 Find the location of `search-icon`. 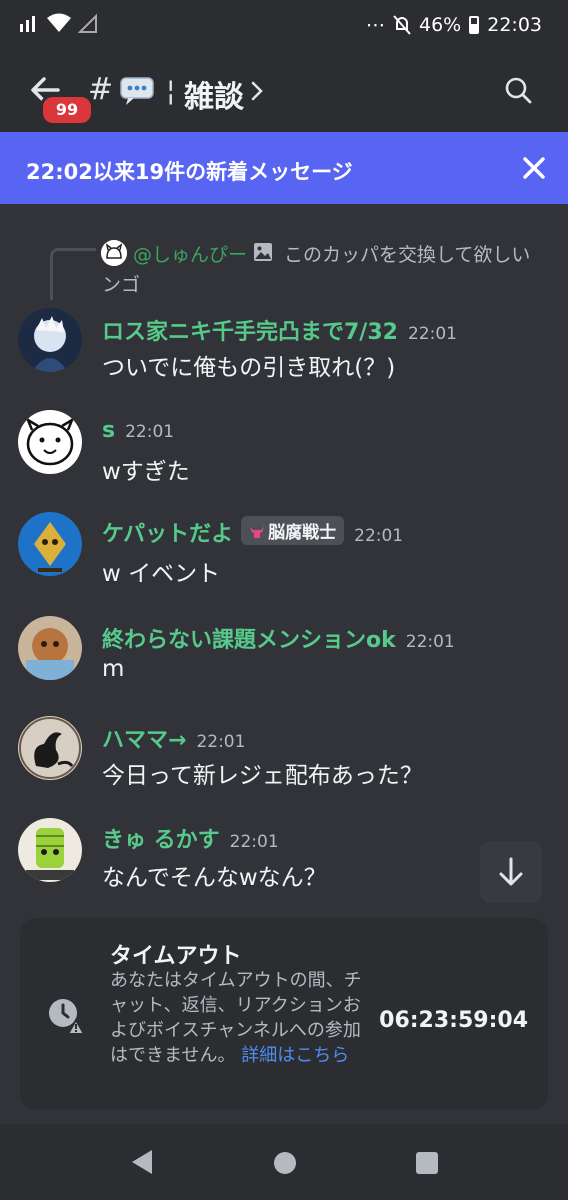

search-icon is located at coordinates (518, 90).